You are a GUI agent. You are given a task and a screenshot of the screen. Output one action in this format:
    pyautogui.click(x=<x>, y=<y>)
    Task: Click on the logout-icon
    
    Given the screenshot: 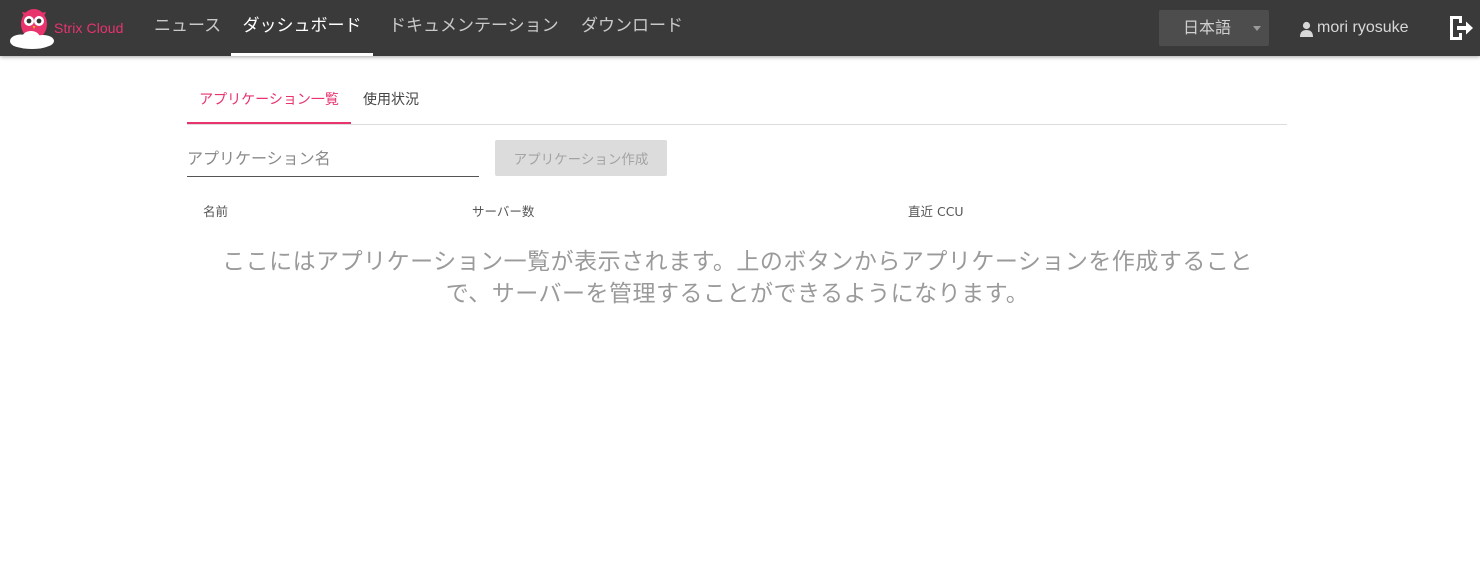 What is the action you would take?
    pyautogui.click(x=1461, y=28)
    